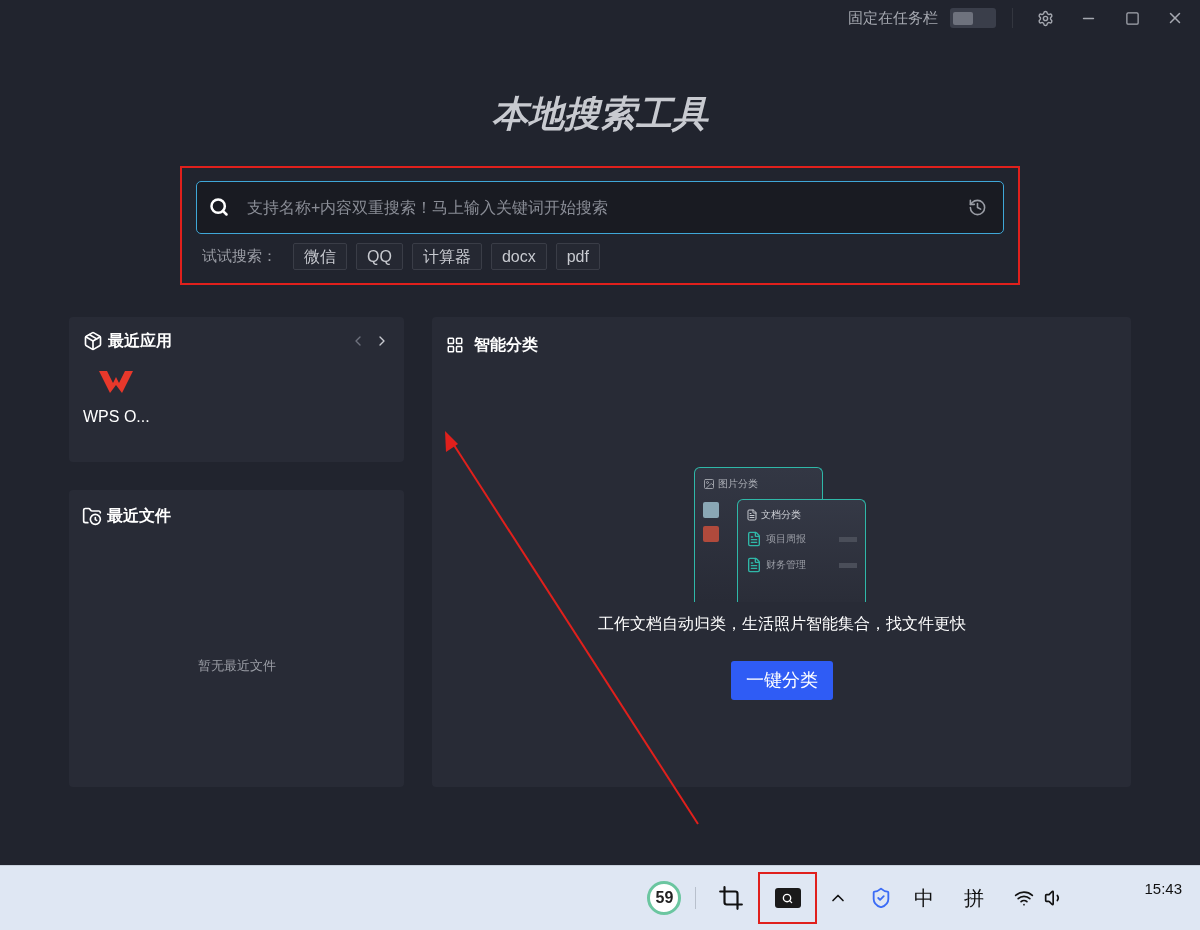 Image resolution: width=1200 pixels, height=930 pixels. Describe the element at coordinates (738, 484) in the screenshot. I see `mini-card-title: 图片分类` at that location.